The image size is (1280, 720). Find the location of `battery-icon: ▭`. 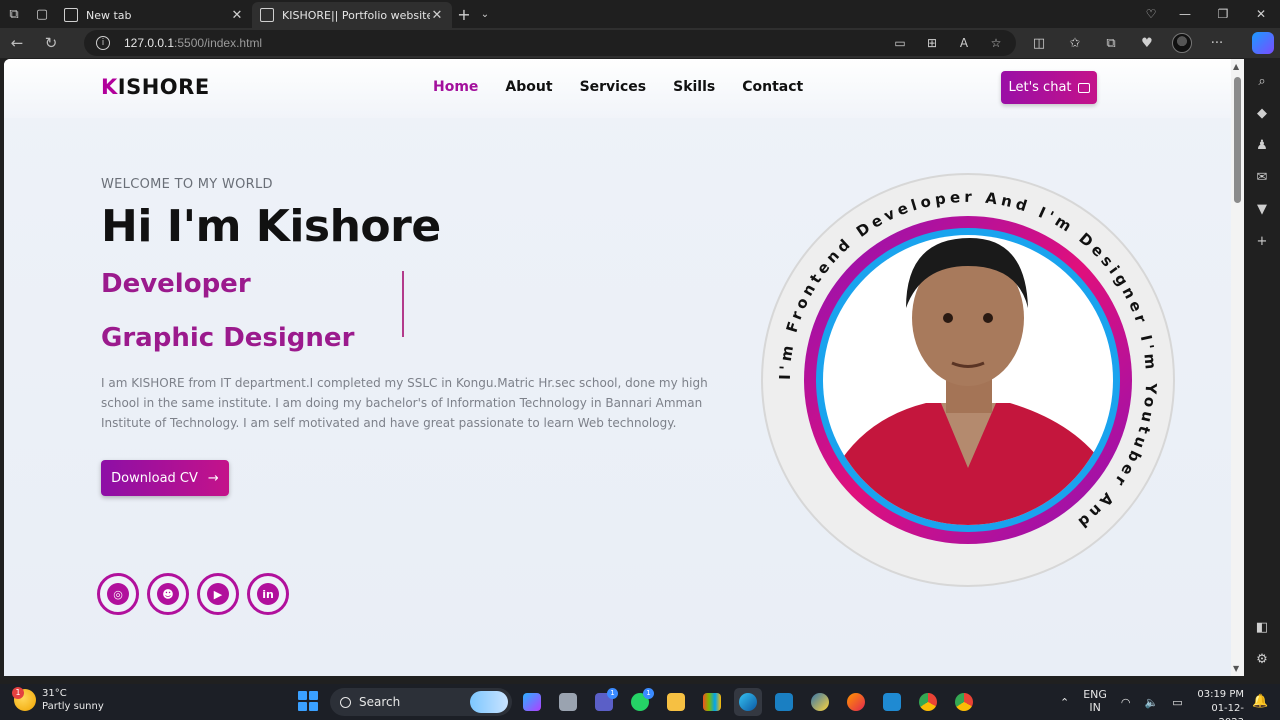

battery-icon: ▭ is located at coordinates (1177, 702).